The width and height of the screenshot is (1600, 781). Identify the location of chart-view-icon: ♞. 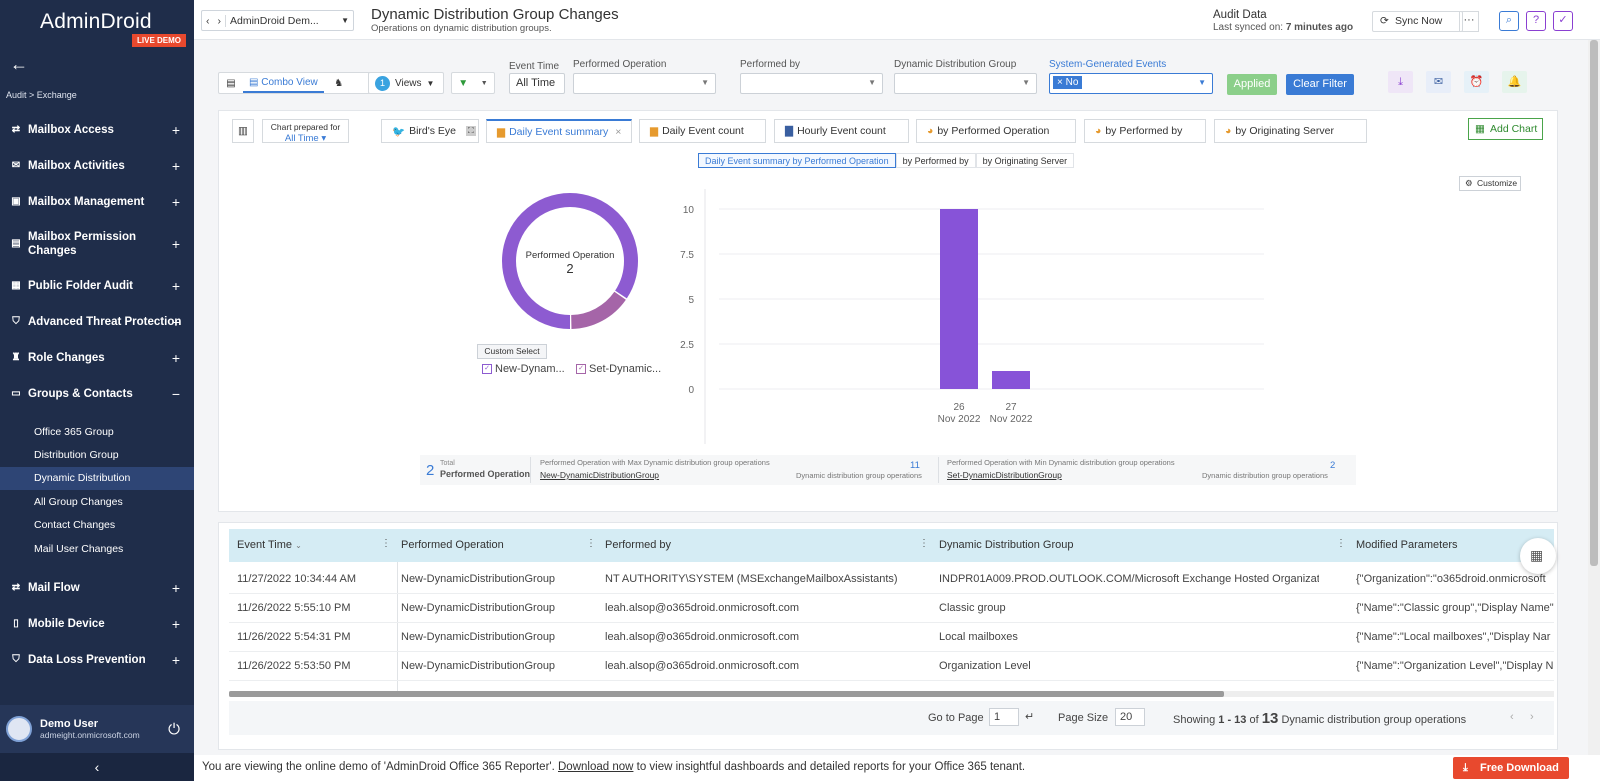
(339, 83).